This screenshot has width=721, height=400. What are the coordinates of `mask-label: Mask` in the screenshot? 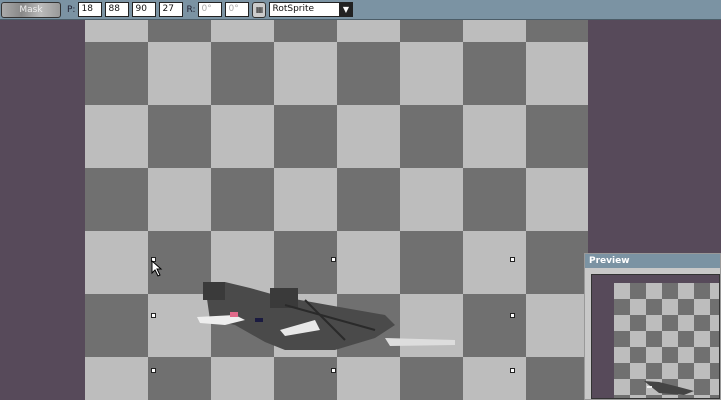 It's located at (31, 9).